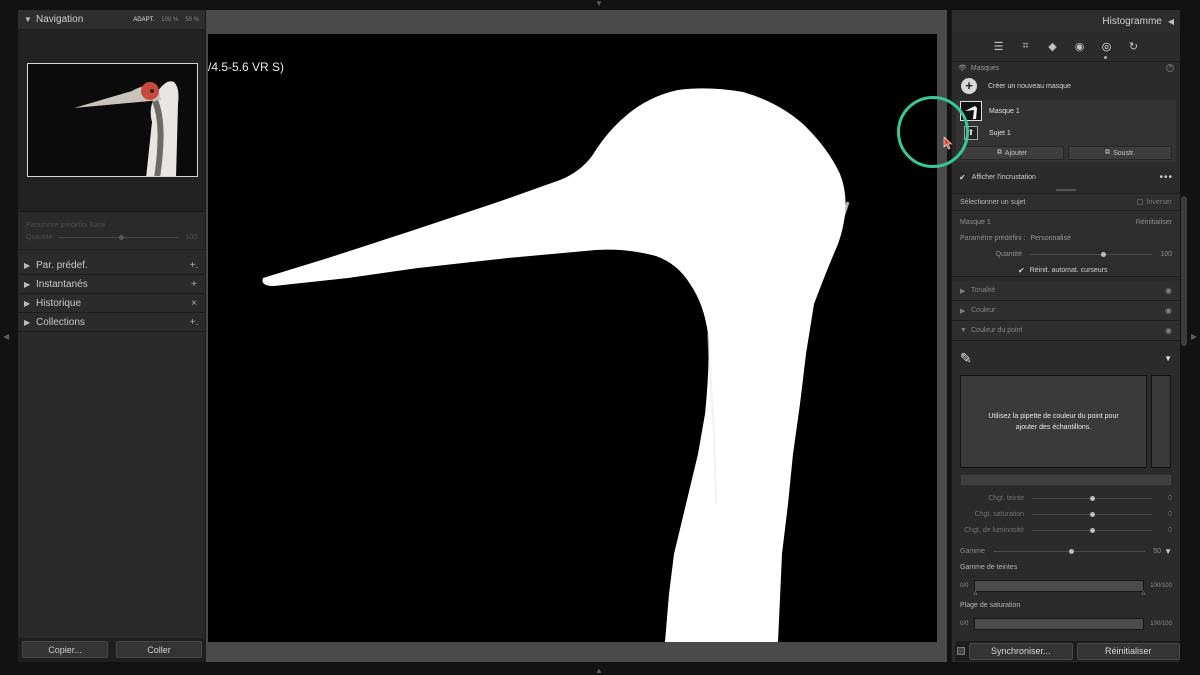 This screenshot has width=1200, height=675. What do you see at coordinates (1159, 202) in the screenshot?
I see `invert-label: Inverser` at bounding box center [1159, 202].